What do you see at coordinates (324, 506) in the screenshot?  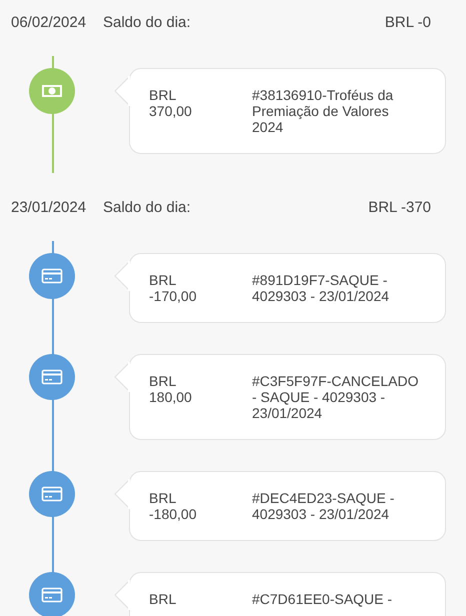 I see `transaction-description: #DEC4ED23-SAQUE - 4029303 - 23/01/2024` at bounding box center [324, 506].